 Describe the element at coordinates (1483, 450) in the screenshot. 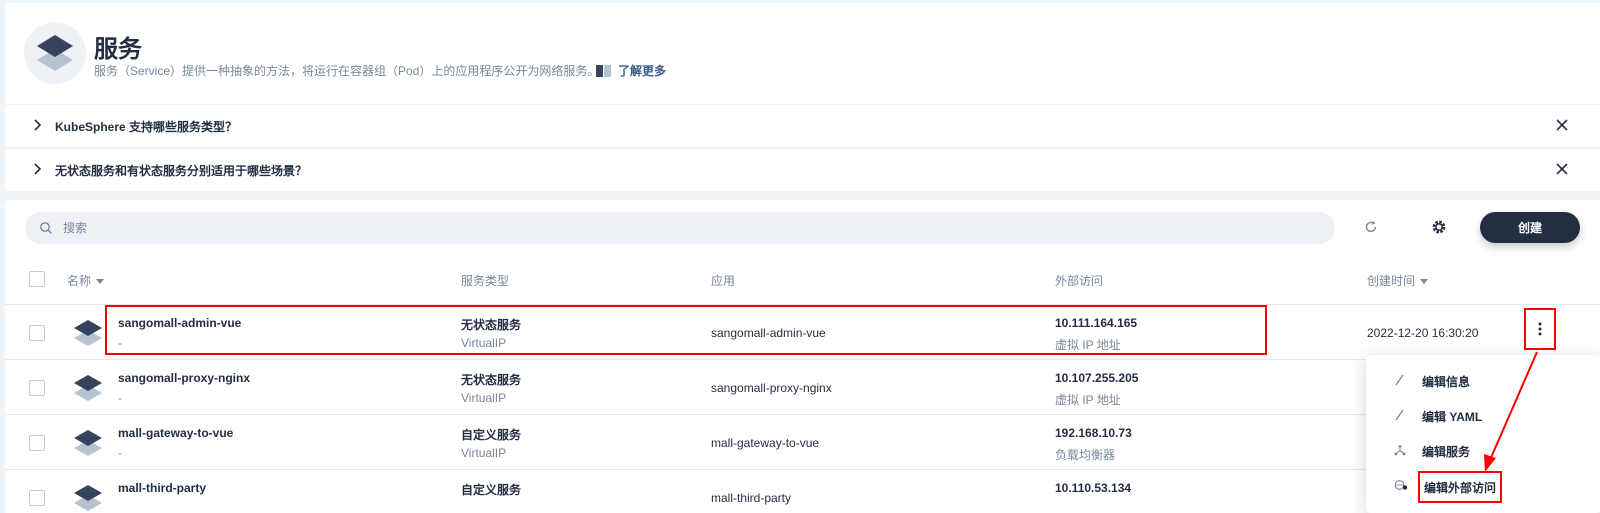

I see `menu-item-edit-service: 编辑服务` at that location.